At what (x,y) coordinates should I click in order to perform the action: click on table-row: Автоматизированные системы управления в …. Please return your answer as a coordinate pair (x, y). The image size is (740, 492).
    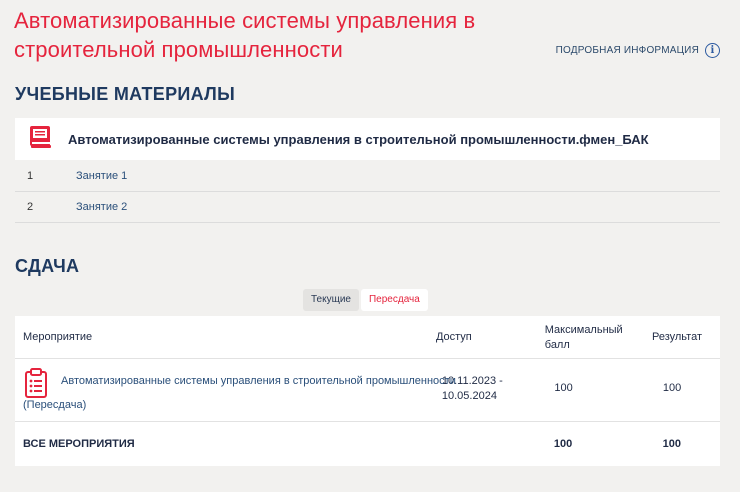
    Looking at the image, I should click on (367, 390).